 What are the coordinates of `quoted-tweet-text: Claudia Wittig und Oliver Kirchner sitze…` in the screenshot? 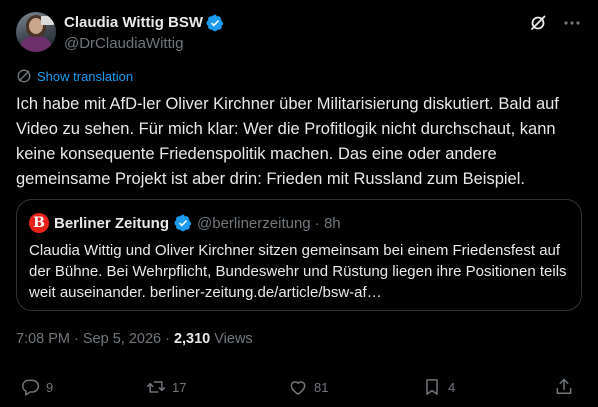 It's located at (298, 271).